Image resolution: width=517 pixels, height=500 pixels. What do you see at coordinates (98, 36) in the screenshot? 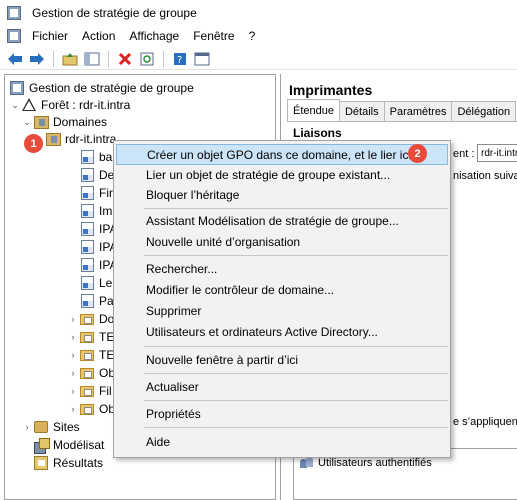
I see `menu-action: Action` at bounding box center [98, 36].